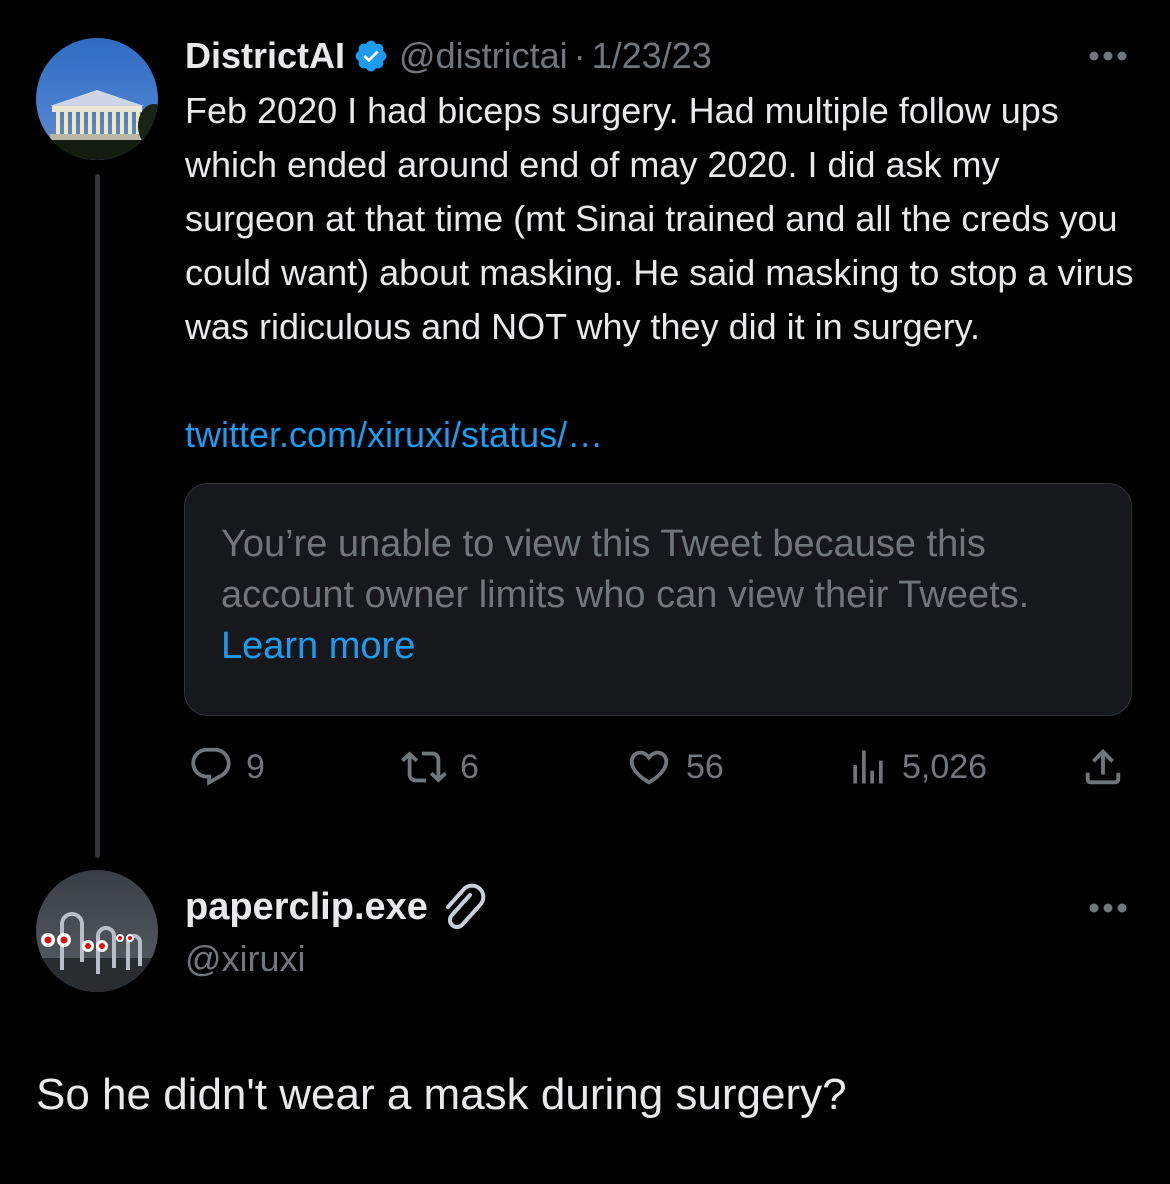 The height and width of the screenshot is (1184, 1170). I want to click on reply-header: paperclip.exe, so click(336, 907).